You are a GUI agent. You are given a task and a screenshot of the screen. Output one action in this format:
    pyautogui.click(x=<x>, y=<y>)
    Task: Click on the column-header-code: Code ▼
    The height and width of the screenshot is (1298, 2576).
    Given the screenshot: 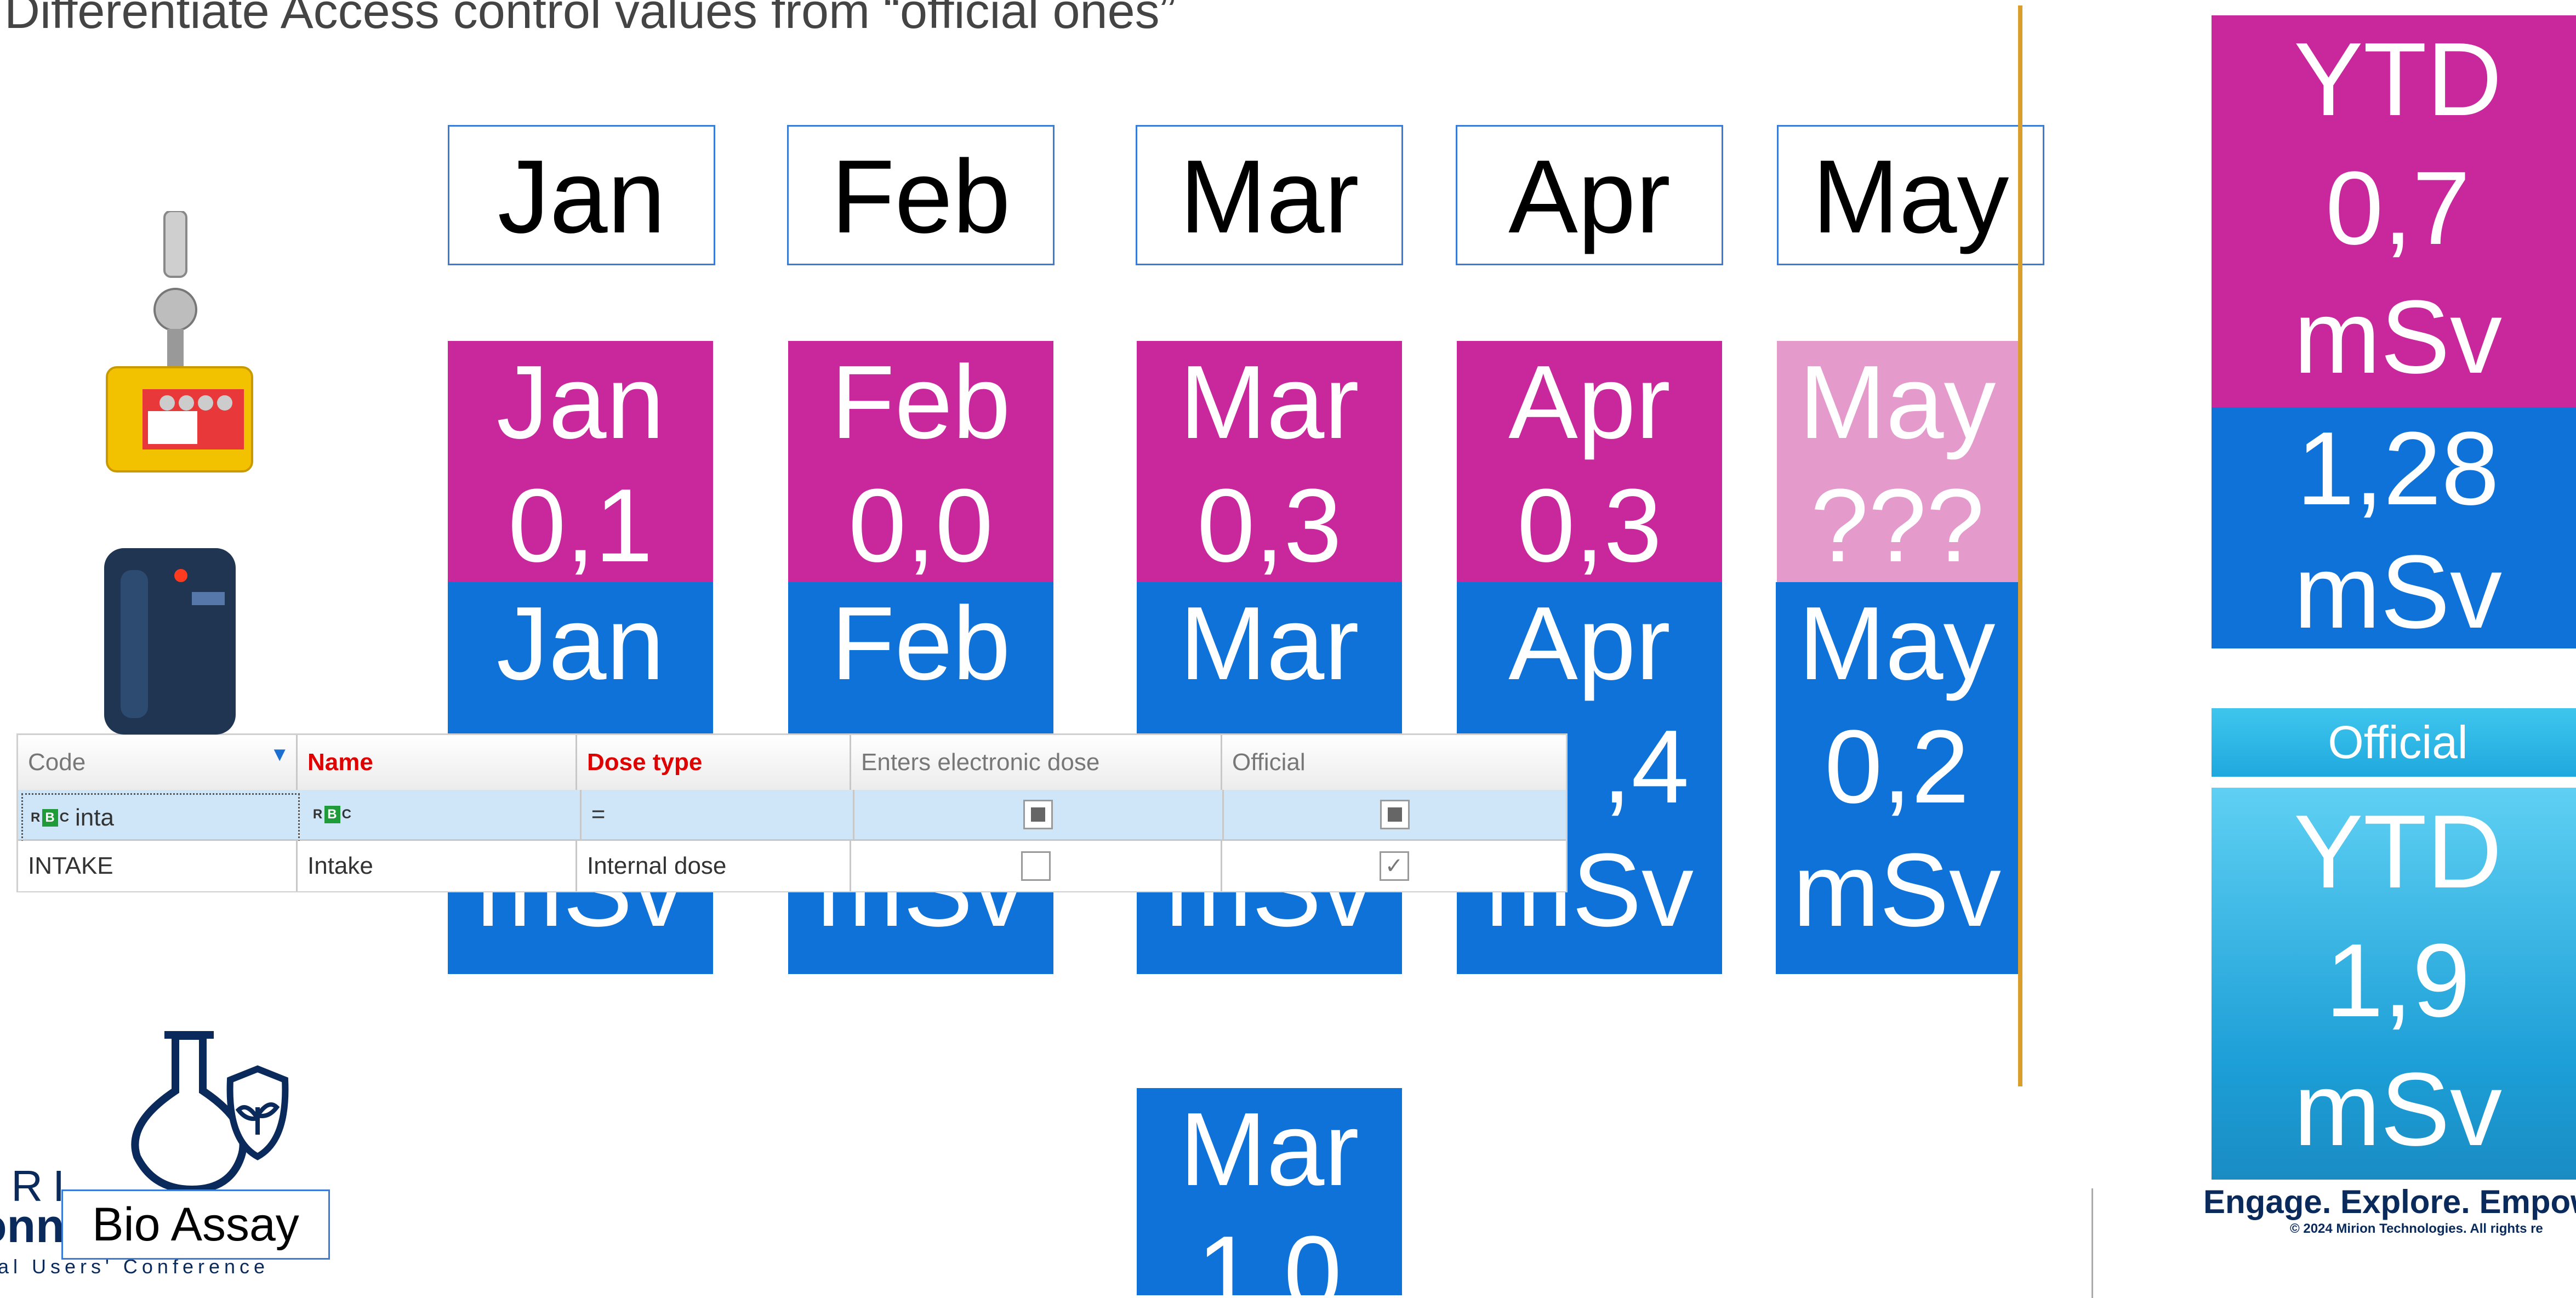 What is the action you would take?
    pyautogui.click(x=158, y=762)
    